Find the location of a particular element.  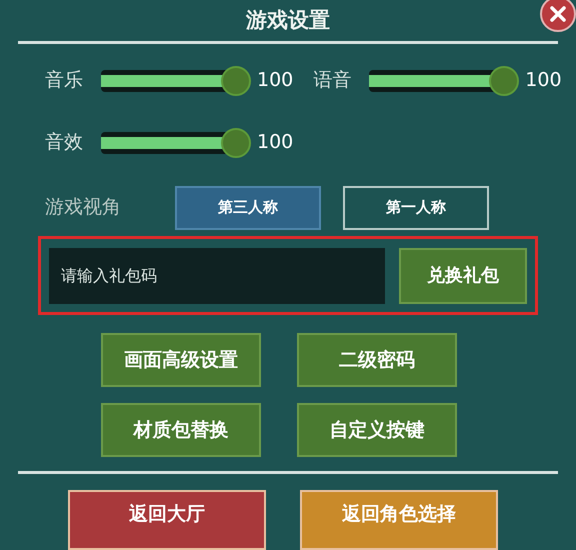

close-button is located at coordinates (558, 16).